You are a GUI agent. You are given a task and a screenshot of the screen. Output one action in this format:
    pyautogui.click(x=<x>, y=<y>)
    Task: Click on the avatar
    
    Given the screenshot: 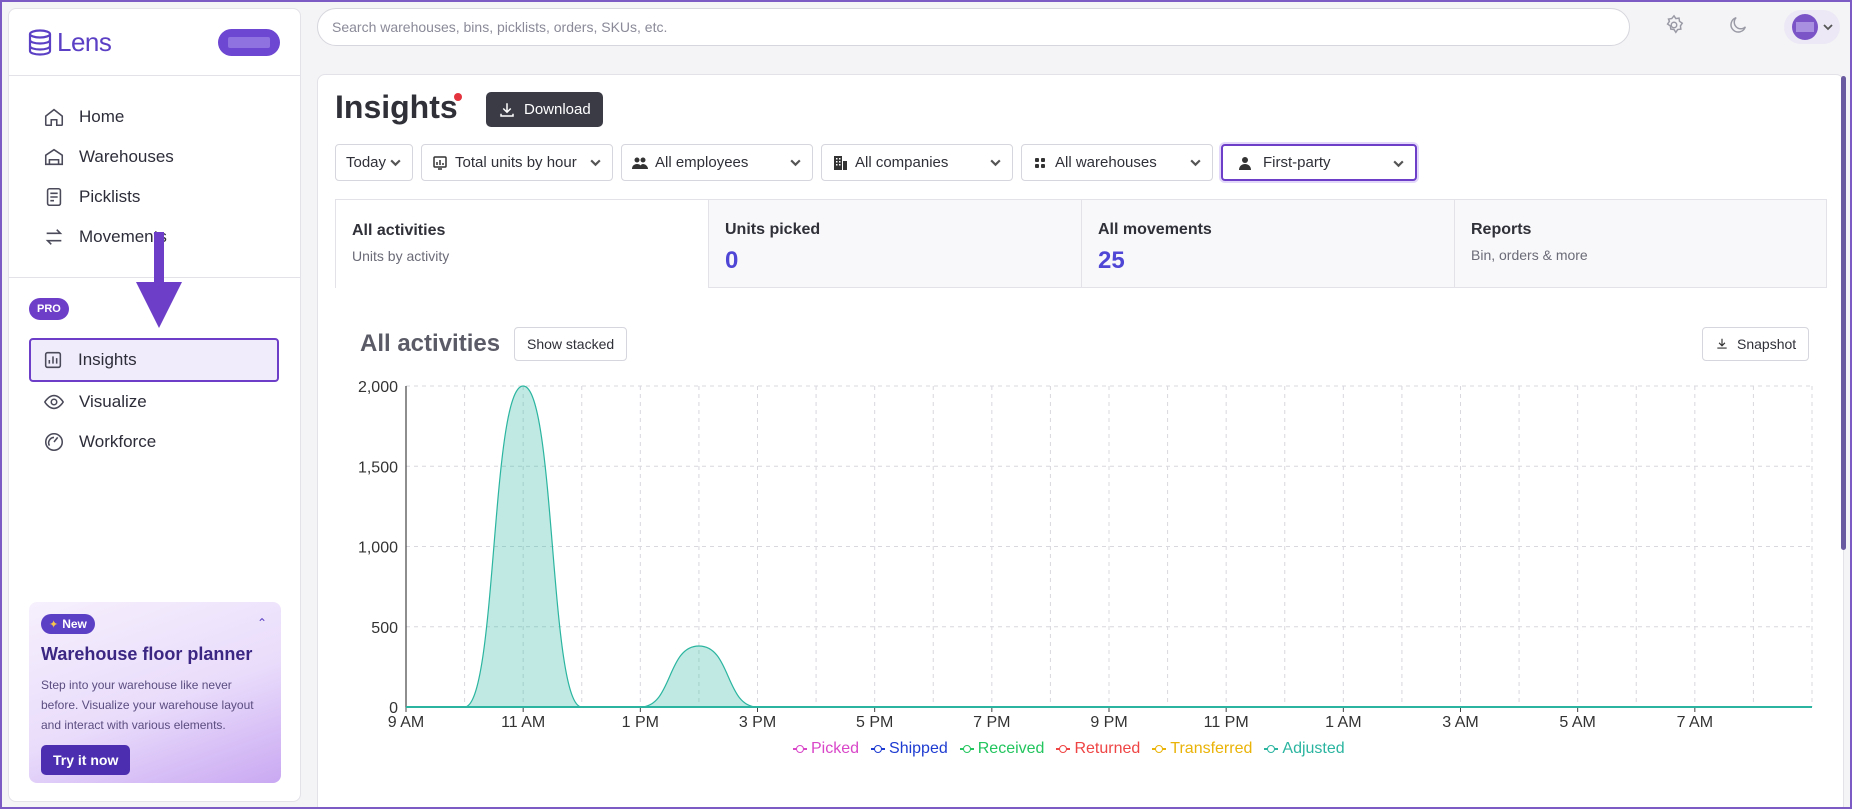 What is the action you would take?
    pyautogui.click(x=1805, y=27)
    